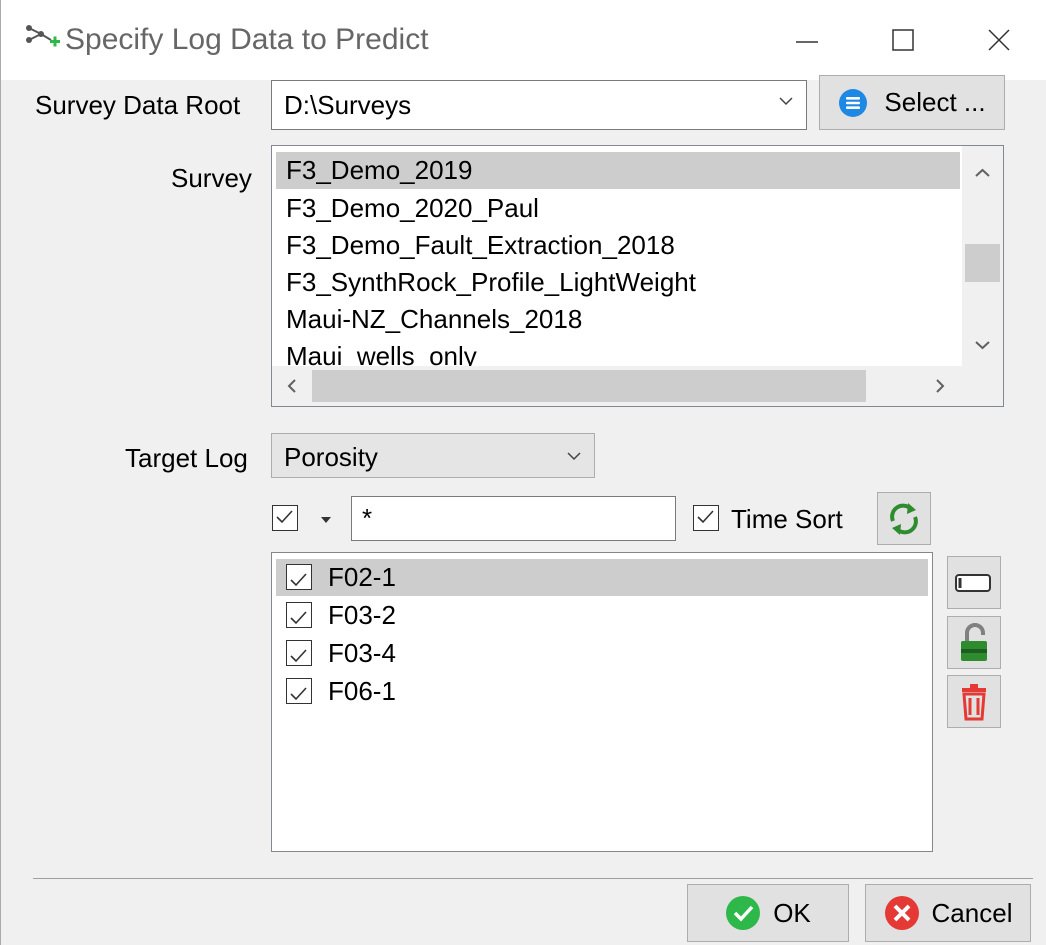  I want to click on ok-button: OK, so click(768, 913).